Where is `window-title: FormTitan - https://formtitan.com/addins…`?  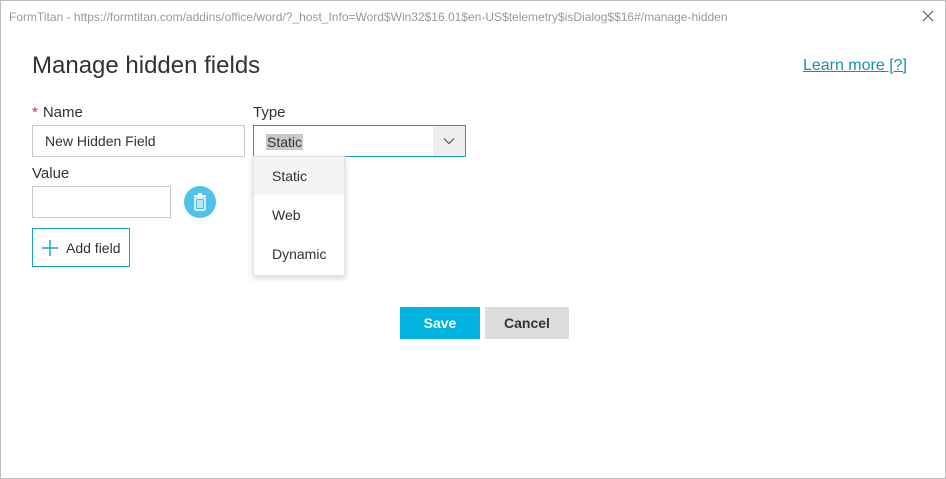
window-title: FormTitan - https://formtitan.com/addins… is located at coordinates (368, 17).